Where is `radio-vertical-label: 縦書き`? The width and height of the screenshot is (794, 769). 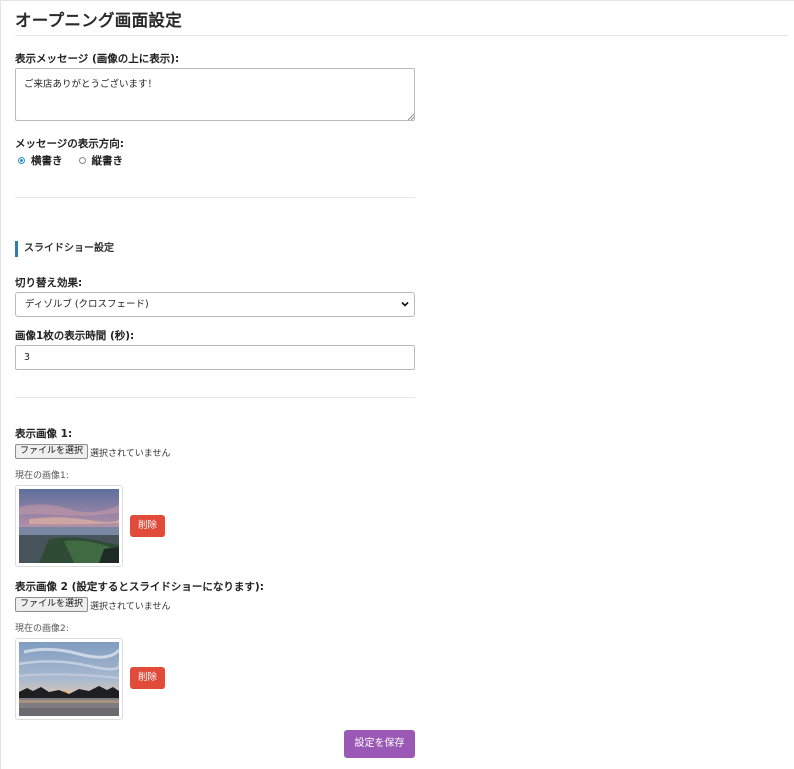
radio-vertical-label: 縦書き is located at coordinates (108, 160).